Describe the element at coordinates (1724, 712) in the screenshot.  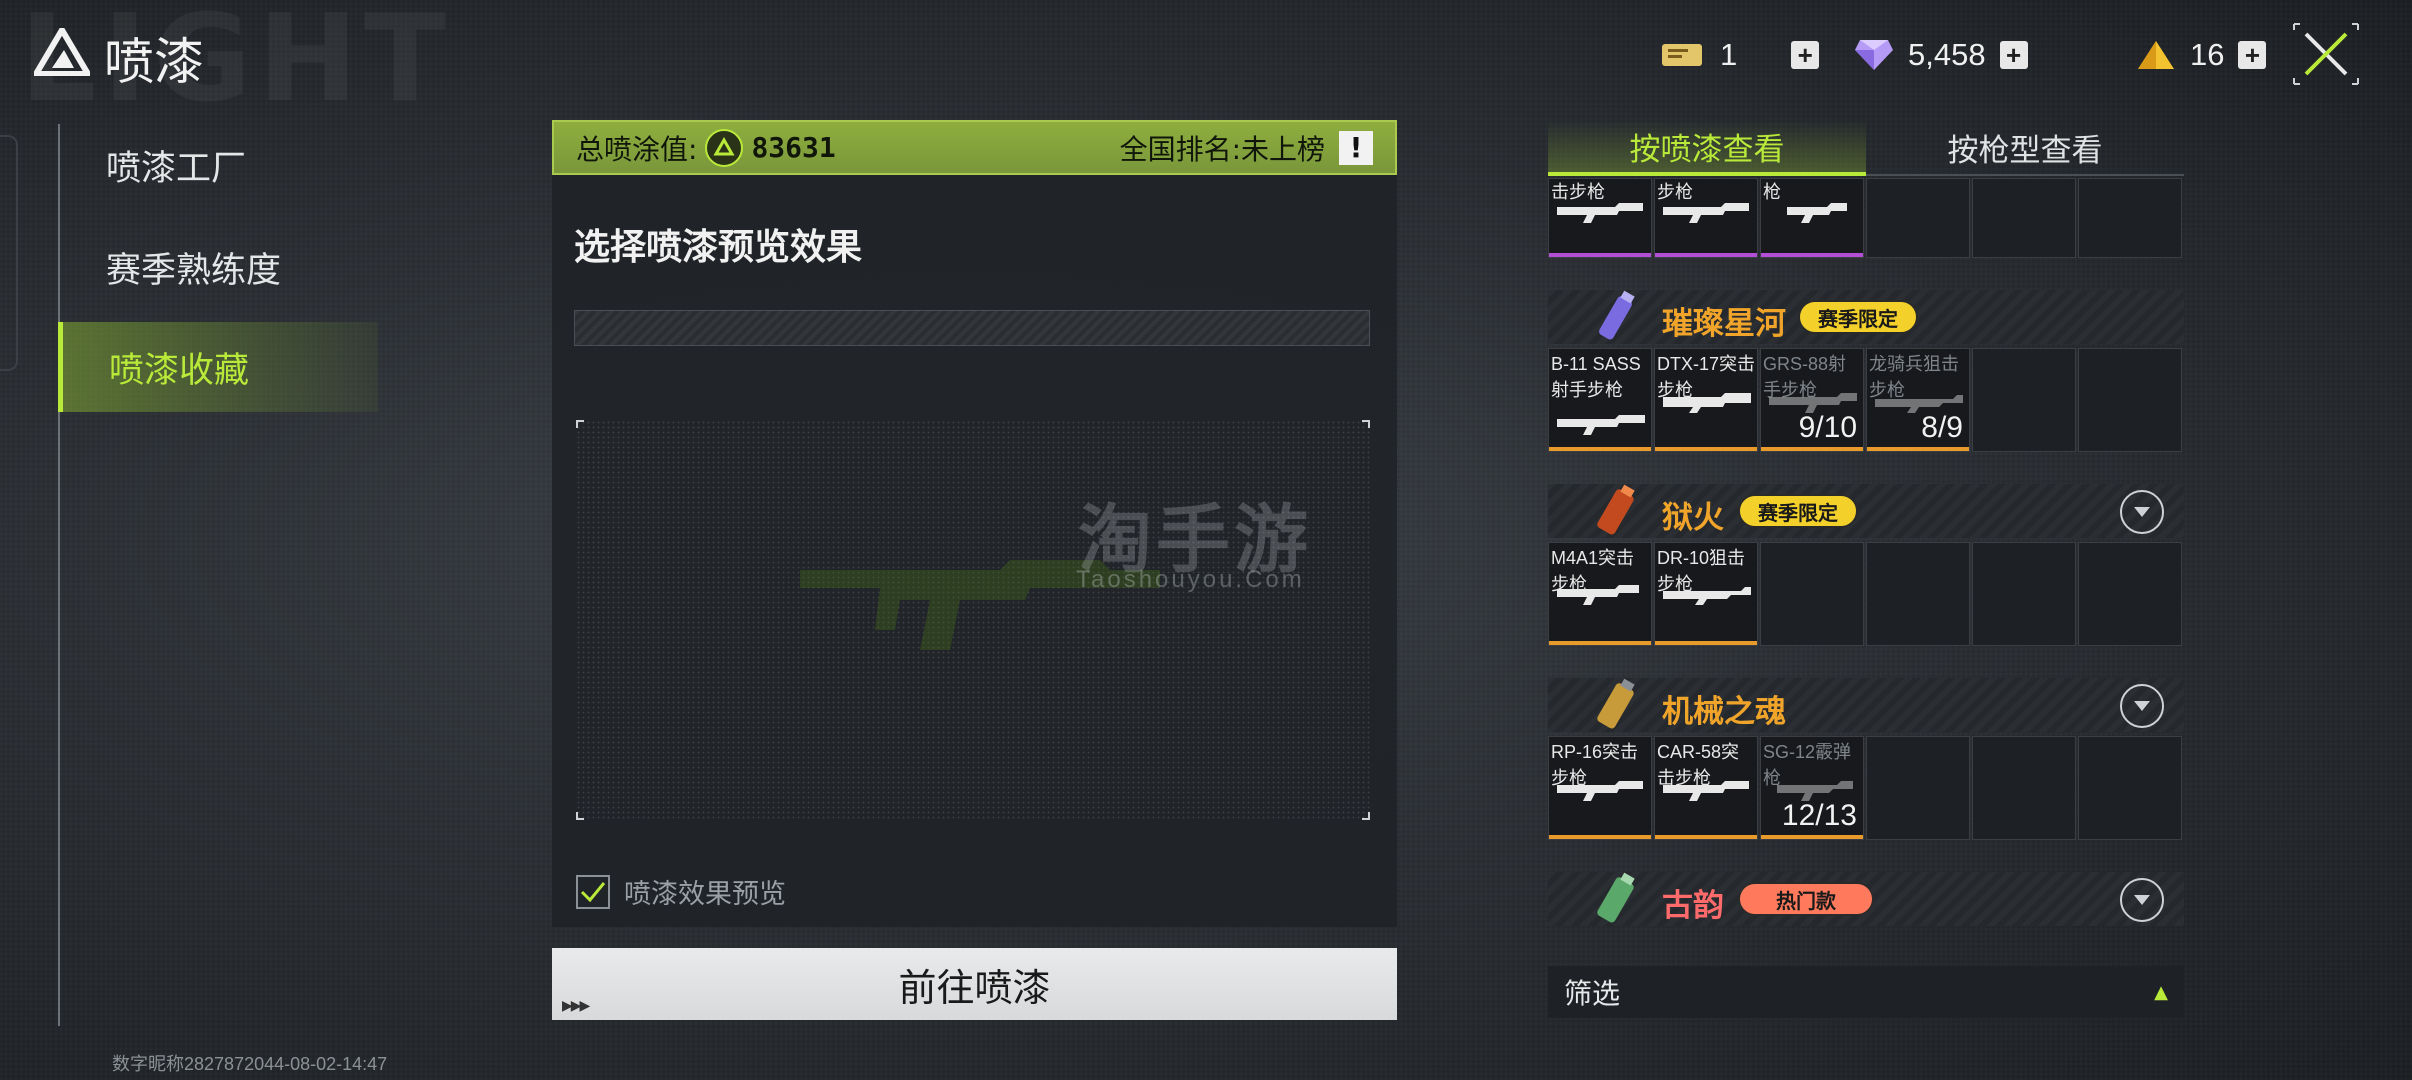
I see `paint-group-name: 机械之魂` at that location.